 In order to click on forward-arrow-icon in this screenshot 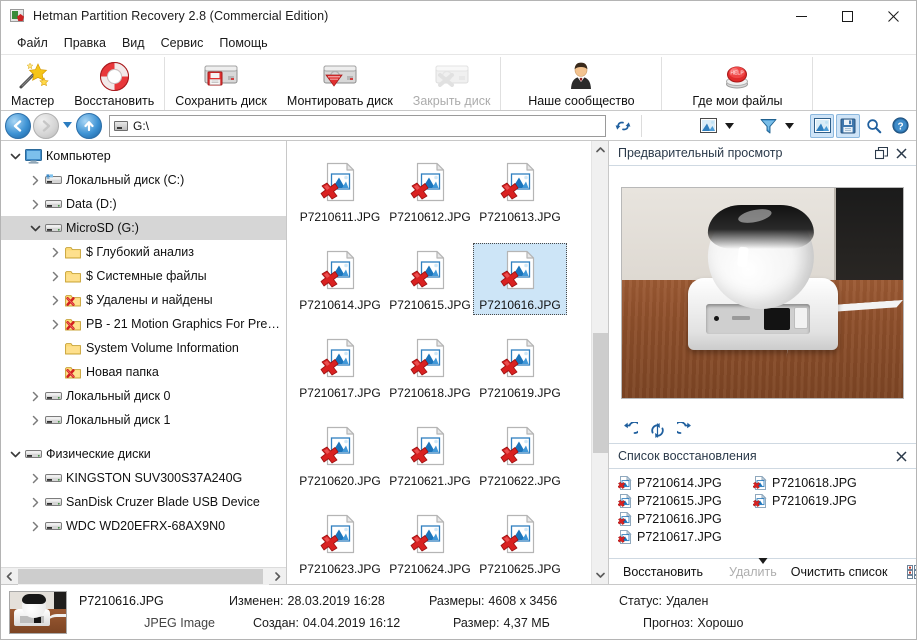, I will do `click(46, 125)`.